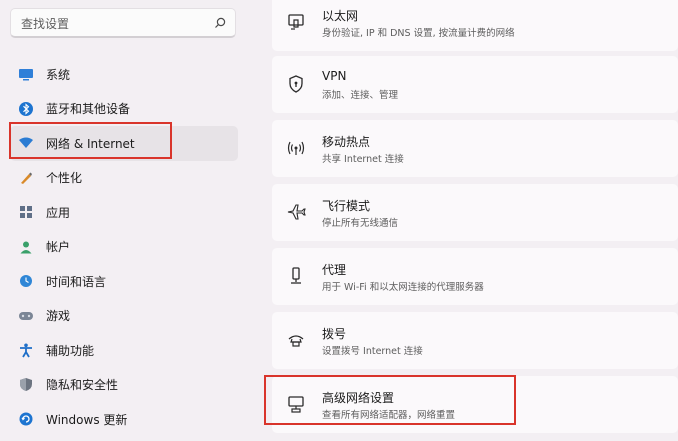  What do you see at coordinates (26, 109) in the screenshot?
I see `bluetooth-icon` at bounding box center [26, 109].